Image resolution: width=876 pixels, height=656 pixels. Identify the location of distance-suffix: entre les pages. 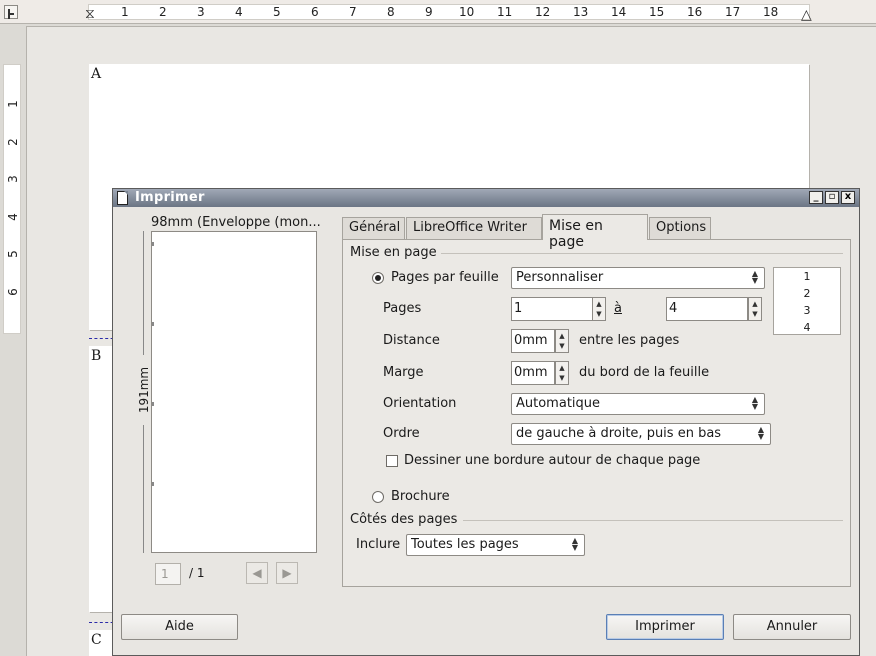
(629, 340).